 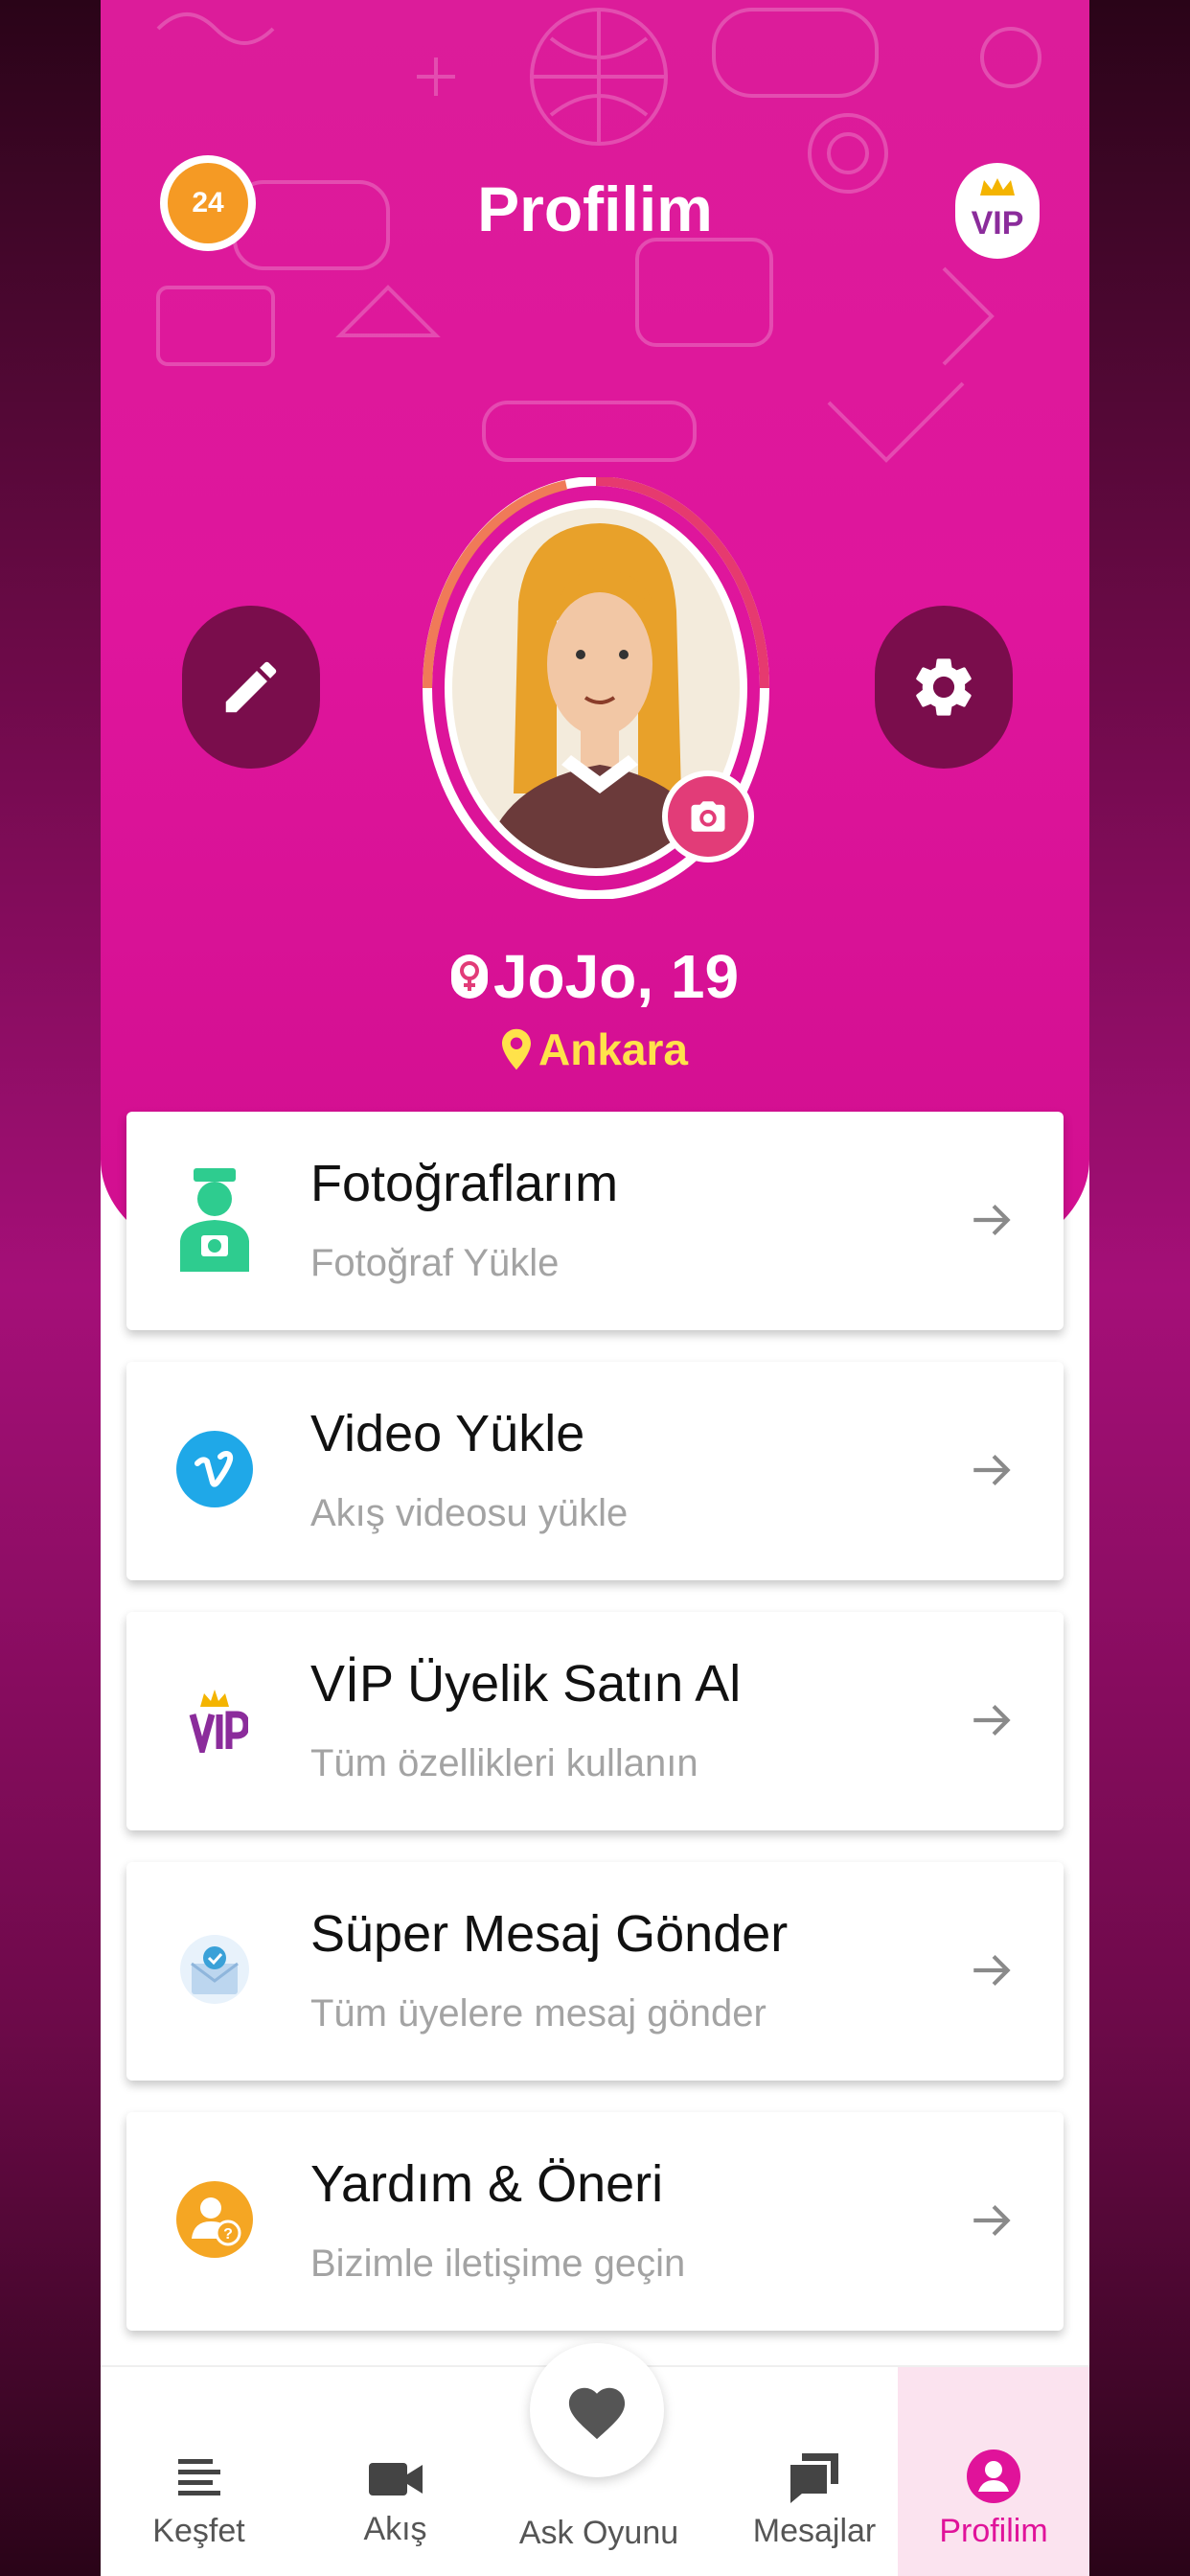 What do you see at coordinates (504, 1763) in the screenshot?
I see `menu-item-subtitle: Tüm özellikleri kullanın` at bounding box center [504, 1763].